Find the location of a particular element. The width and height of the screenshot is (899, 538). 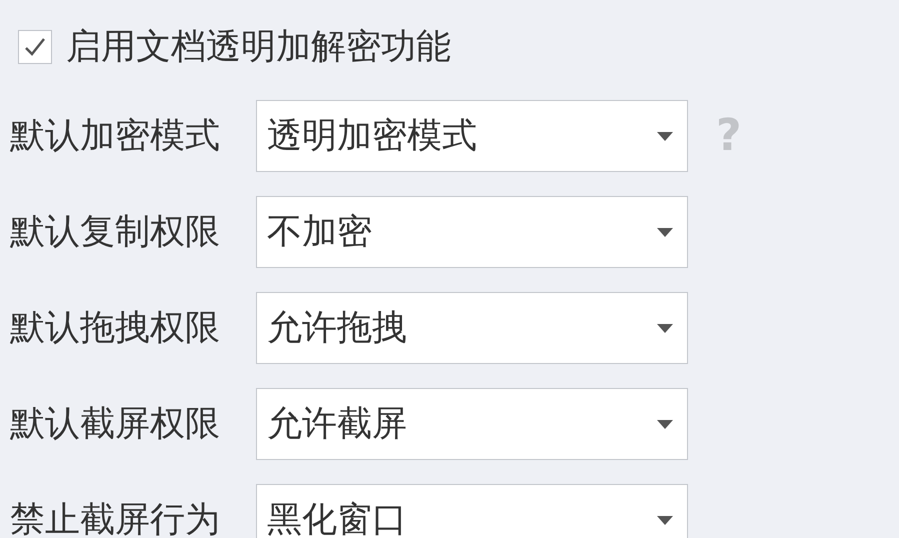

dropdown-field: 黑化窗口 is located at coordinates (472, 511).